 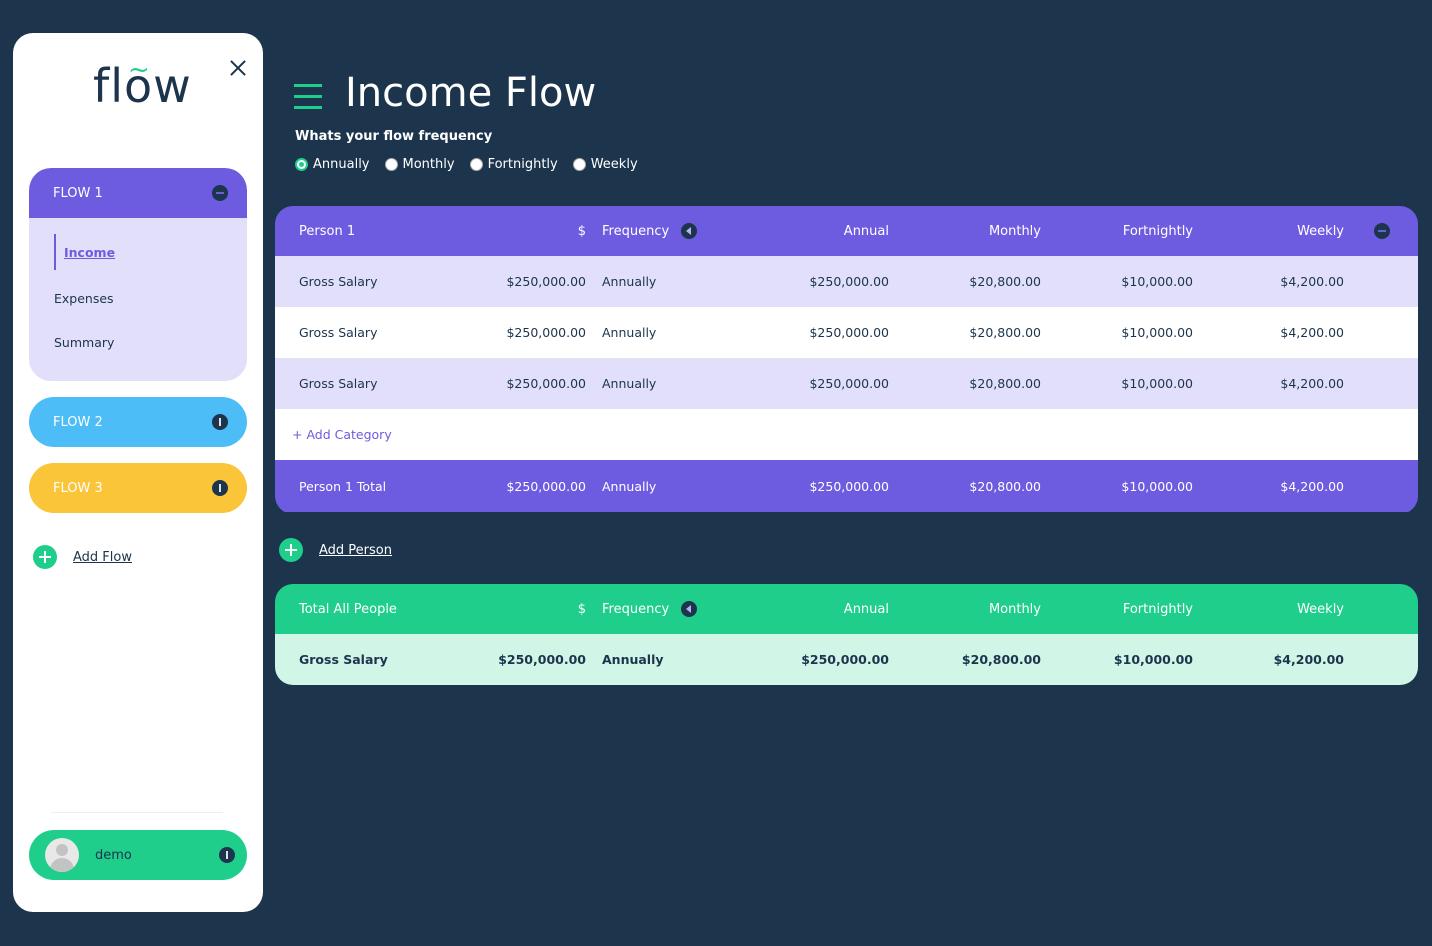 I want to click on subnav-item-expenses: Expenses, so click(x=150, y=298).